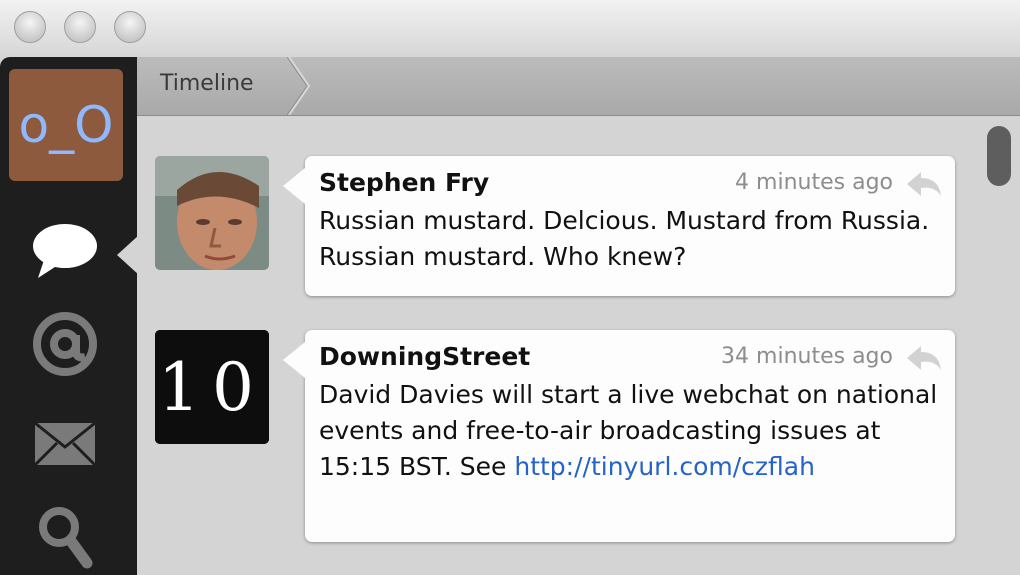  Describe the element at coordinates (664, 466) in the screenshot. I see `tweet-link: http://tinyurl.com/czflah` at that location.